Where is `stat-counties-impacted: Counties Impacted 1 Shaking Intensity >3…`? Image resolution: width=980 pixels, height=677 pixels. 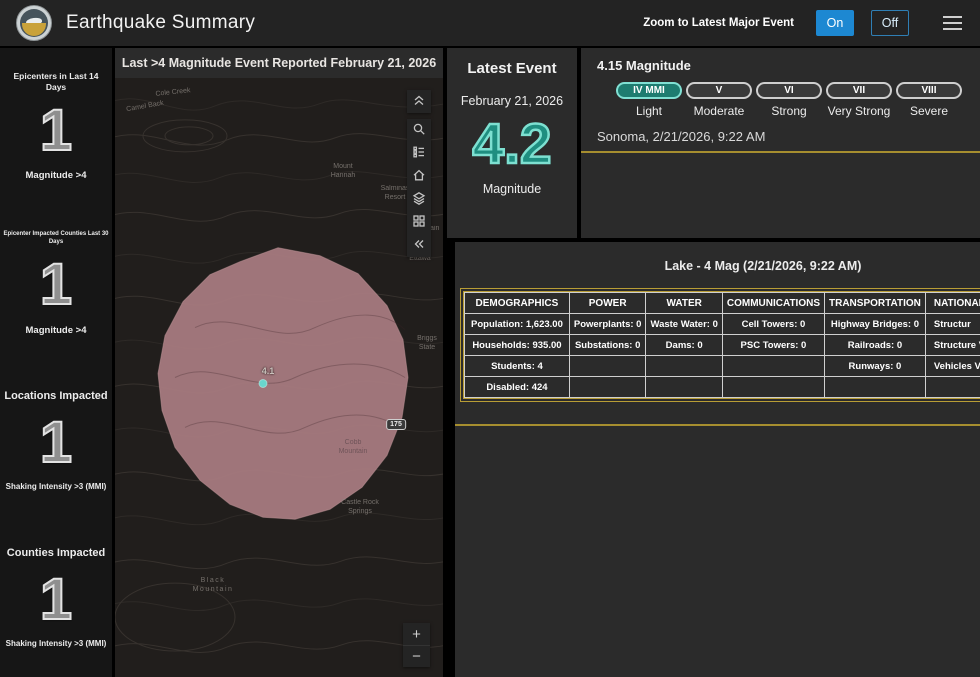 stat-counties-impacted: Counties Impacted 1 Shaking Intensity >3… is located at coordinates (56, 598).